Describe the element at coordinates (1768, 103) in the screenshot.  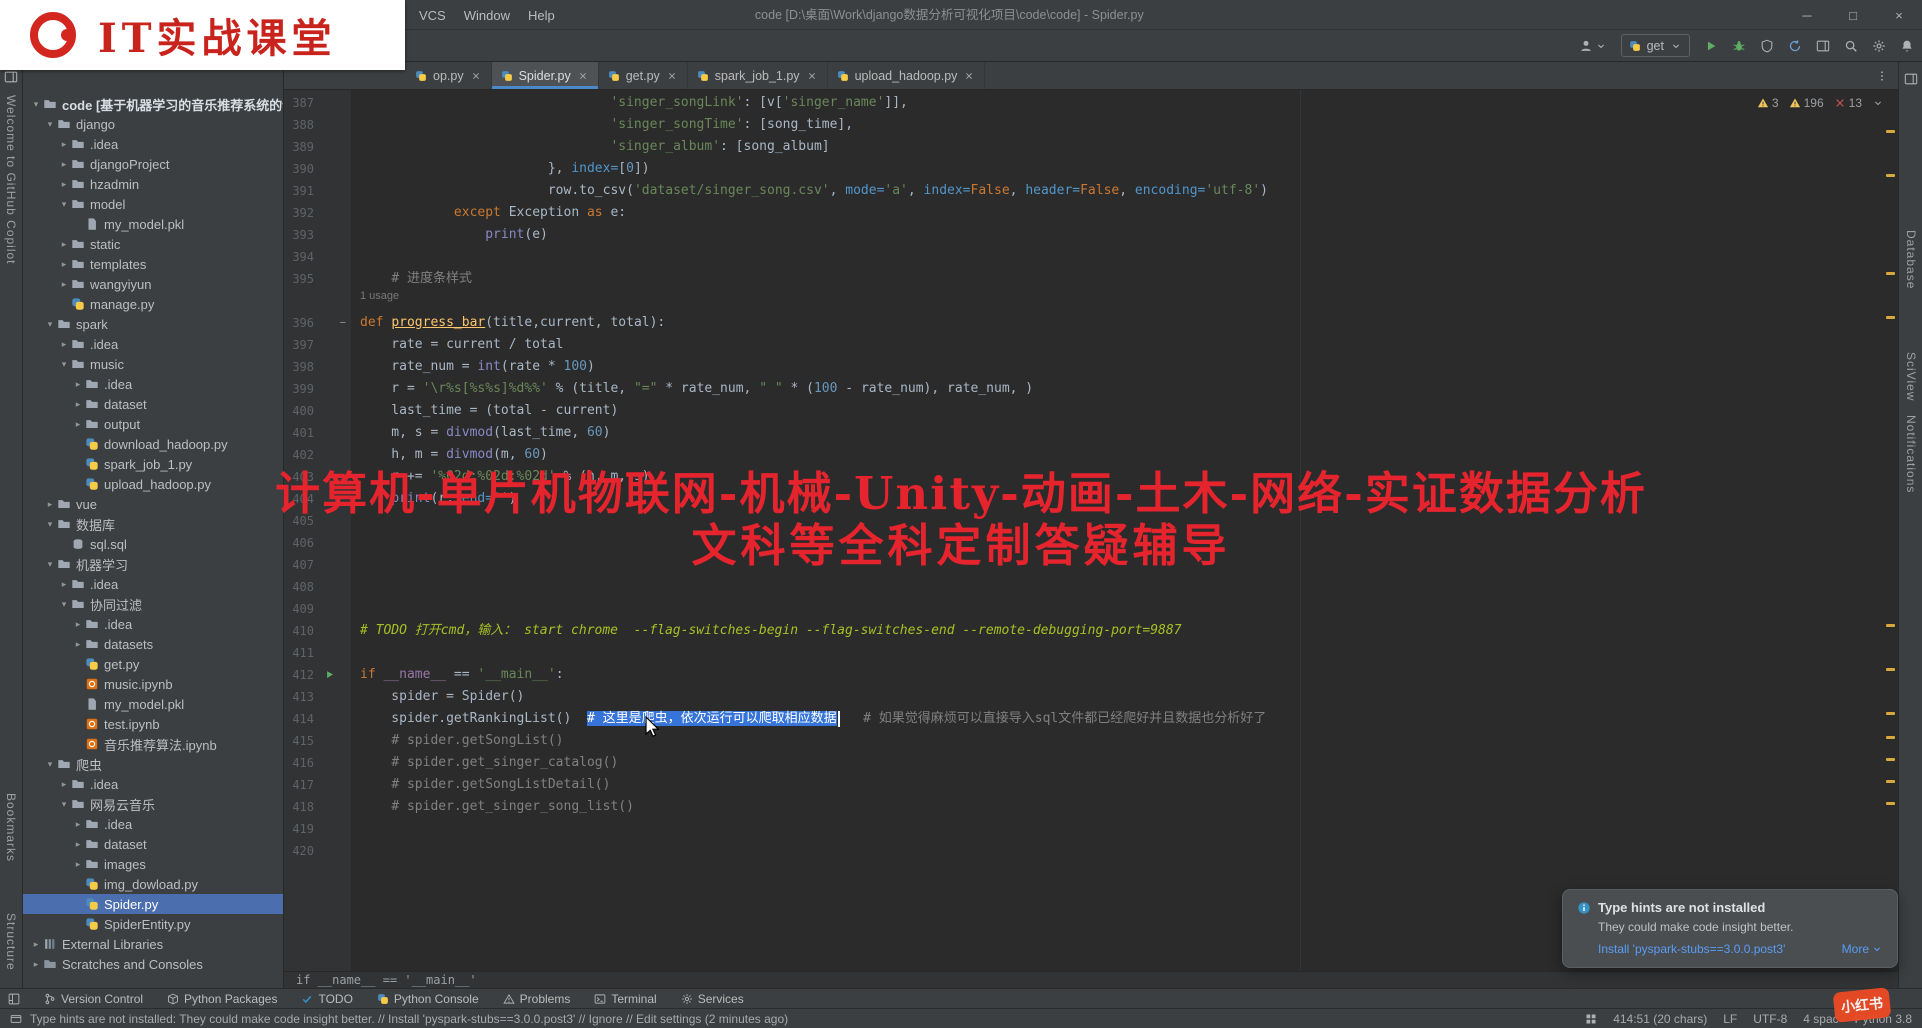
I see `warning-indicator: 3` at that location.